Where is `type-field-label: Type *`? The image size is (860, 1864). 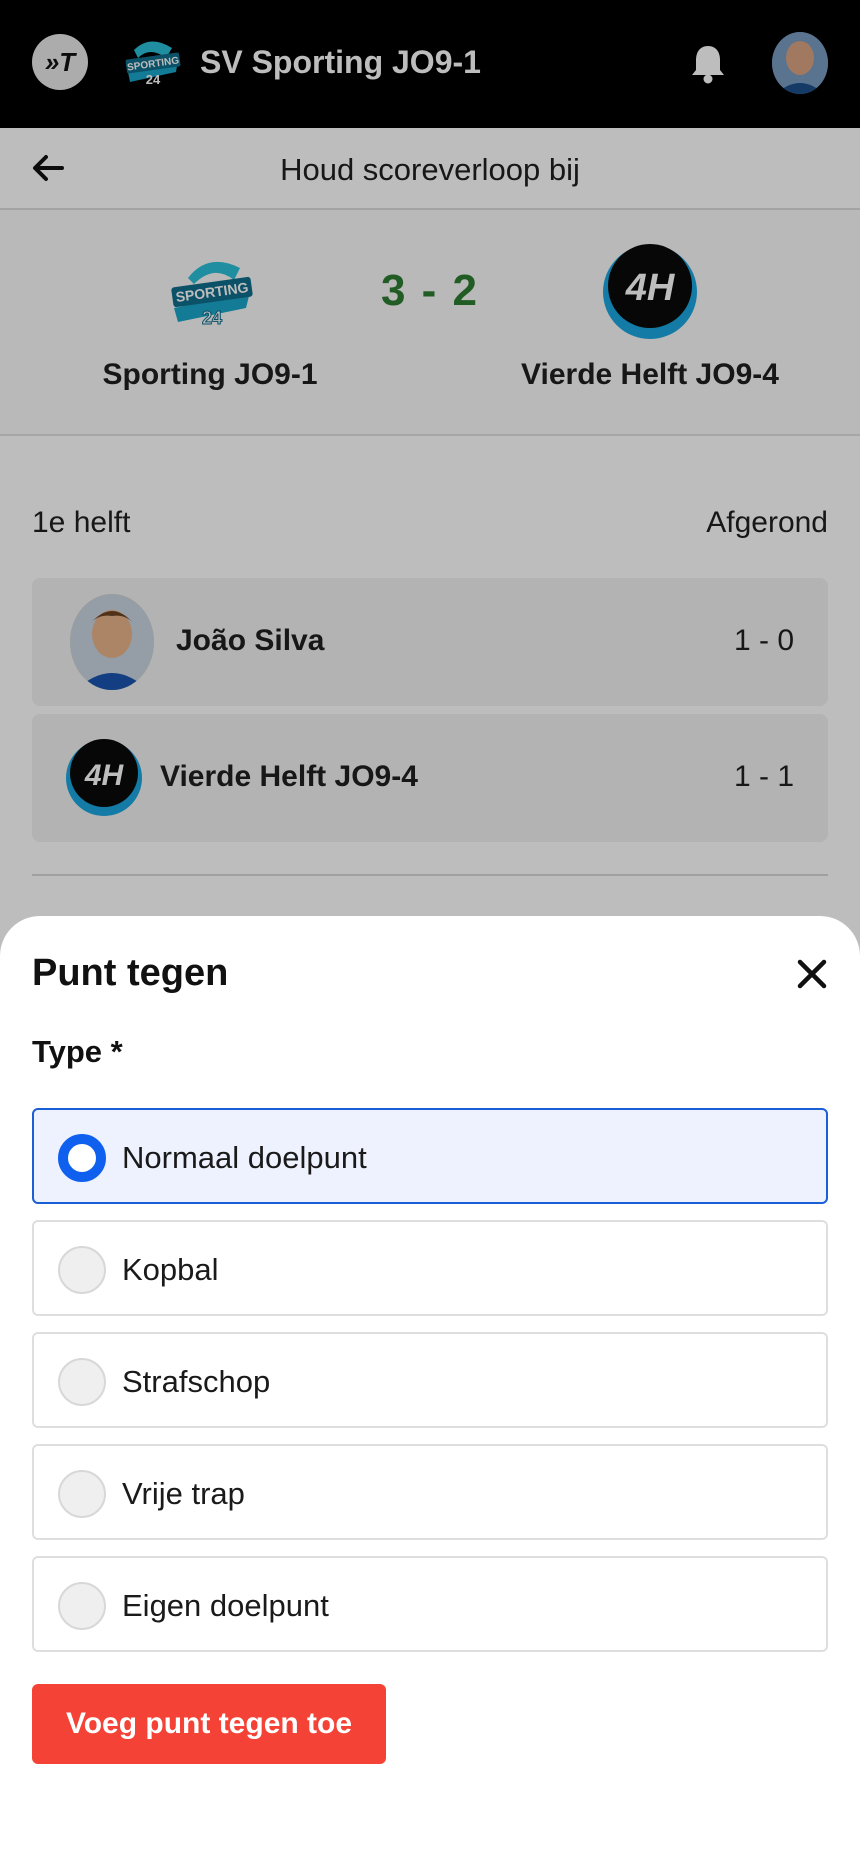
type-field-label: Type * is located at coordinates (77, 1051).